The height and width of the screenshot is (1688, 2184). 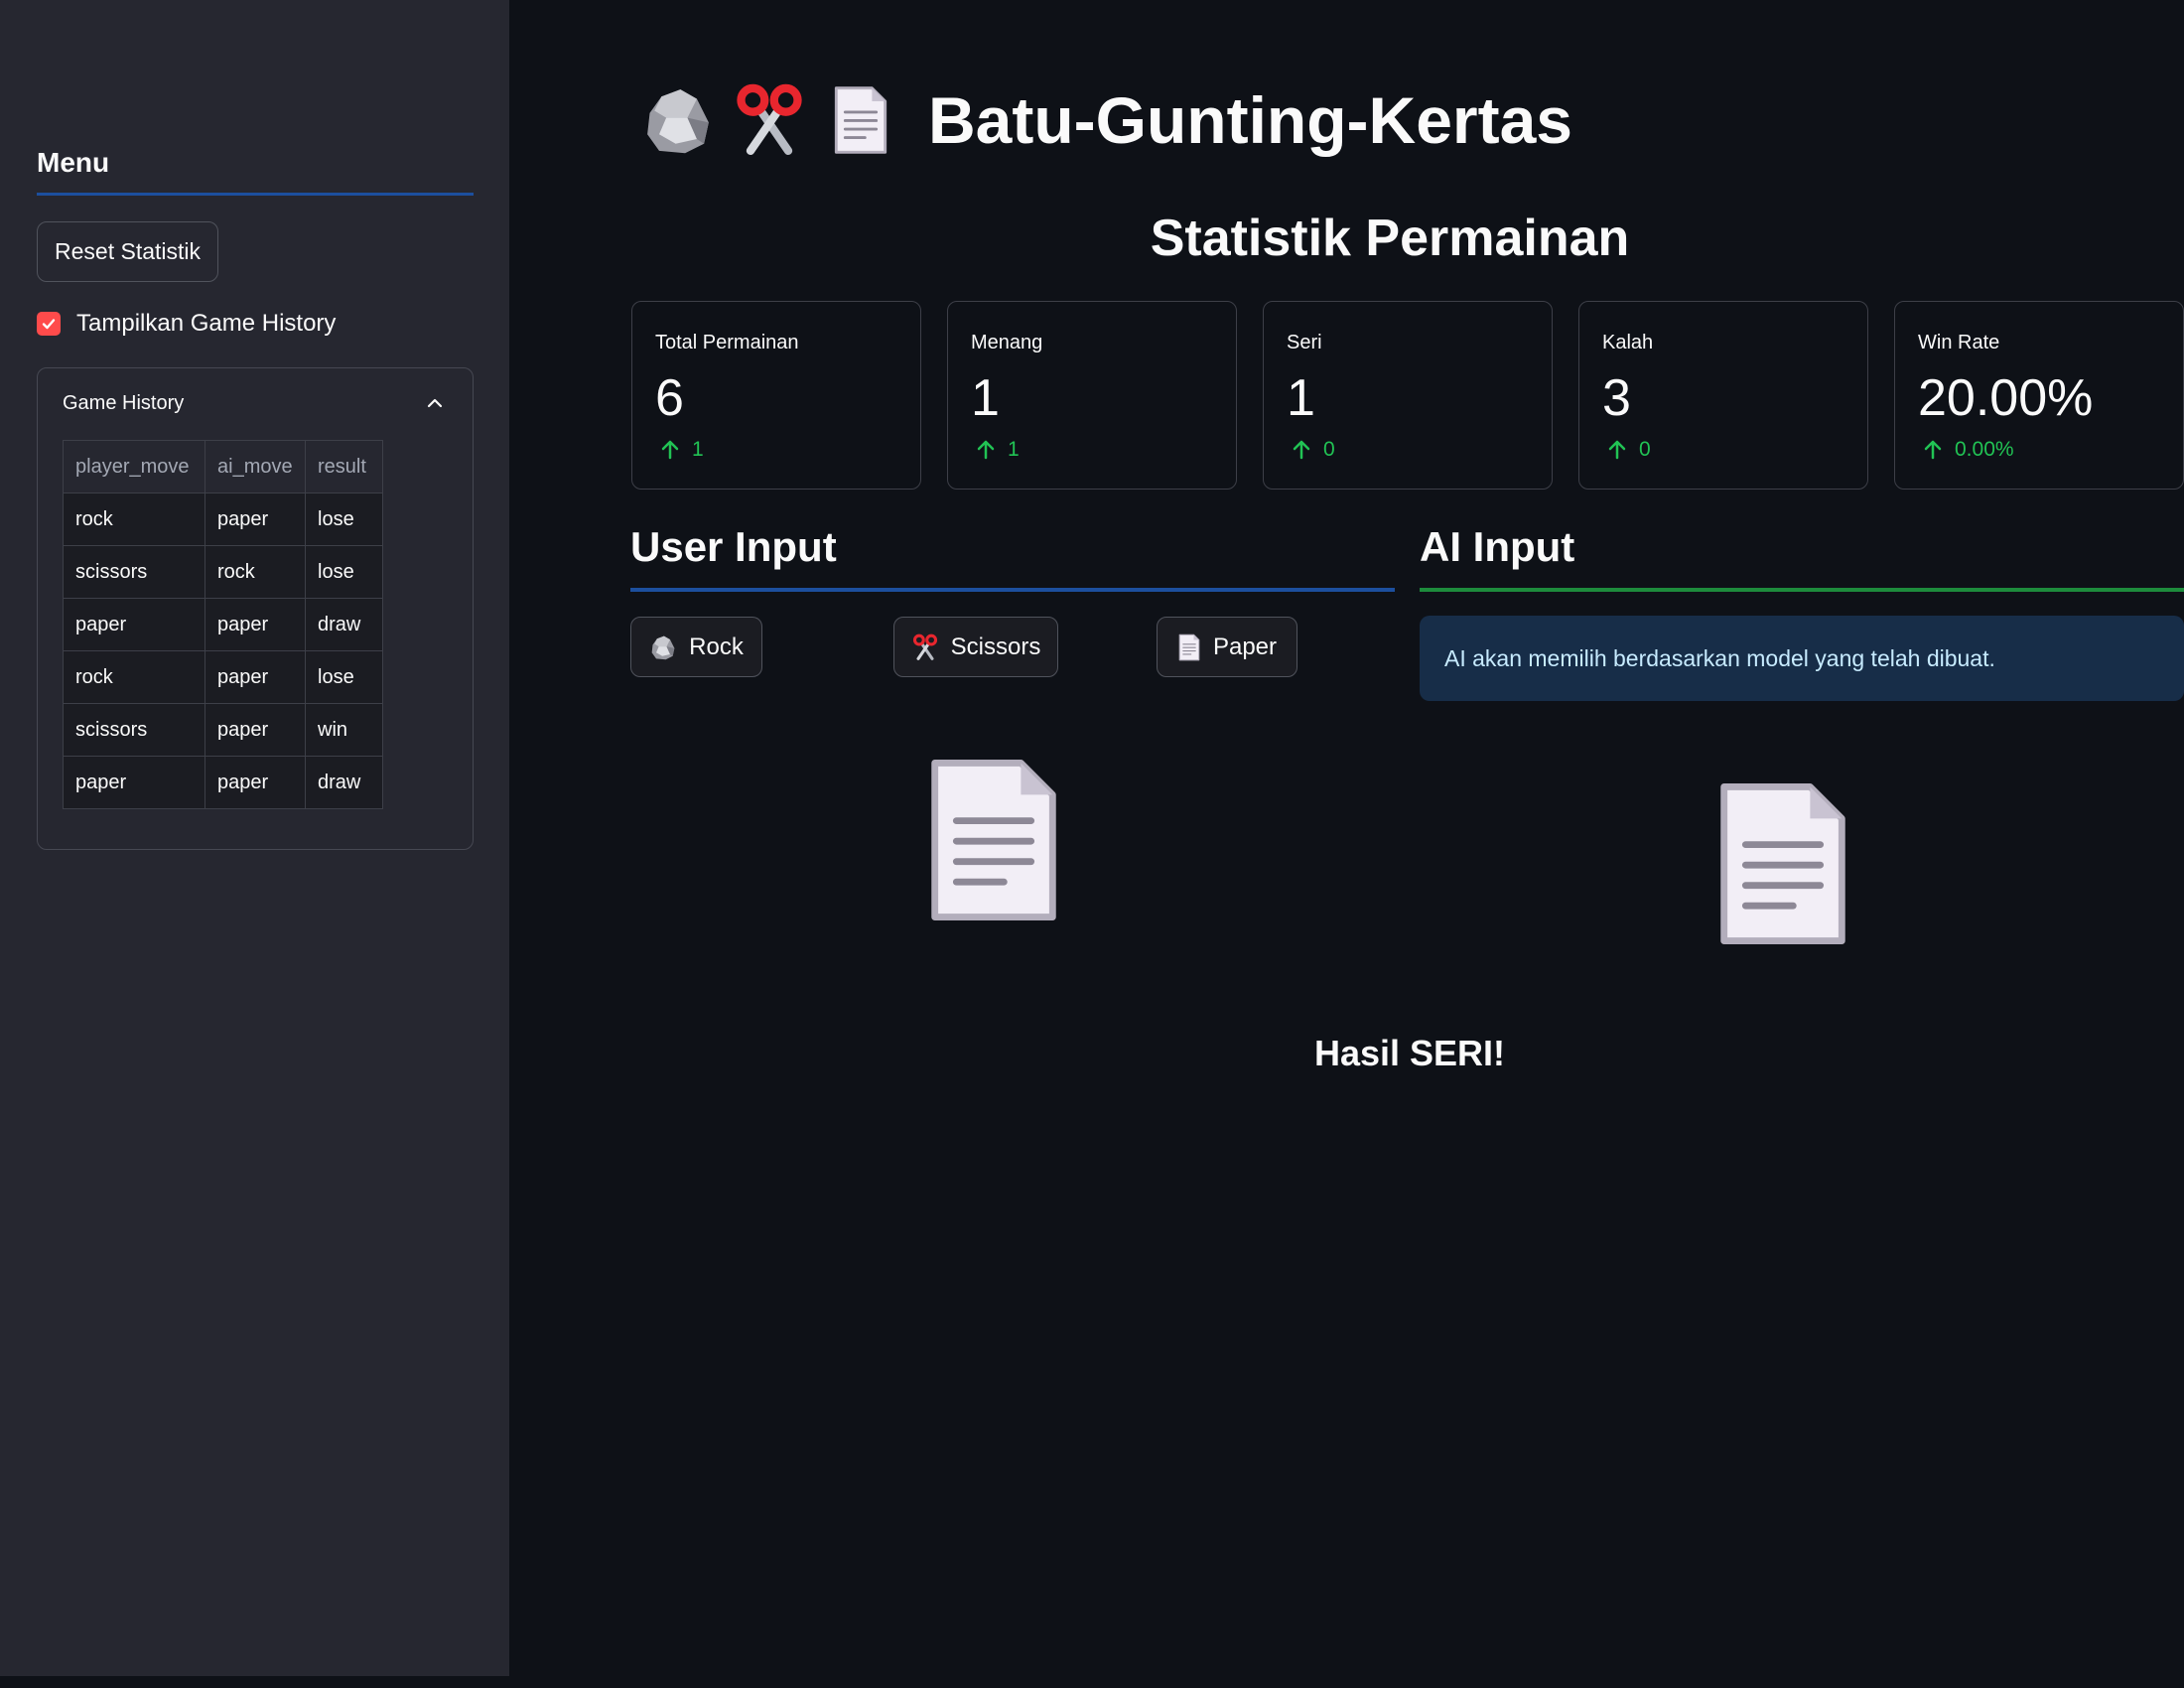 I want to click on scissors-button: Scissors, so click(x=975, y=647).